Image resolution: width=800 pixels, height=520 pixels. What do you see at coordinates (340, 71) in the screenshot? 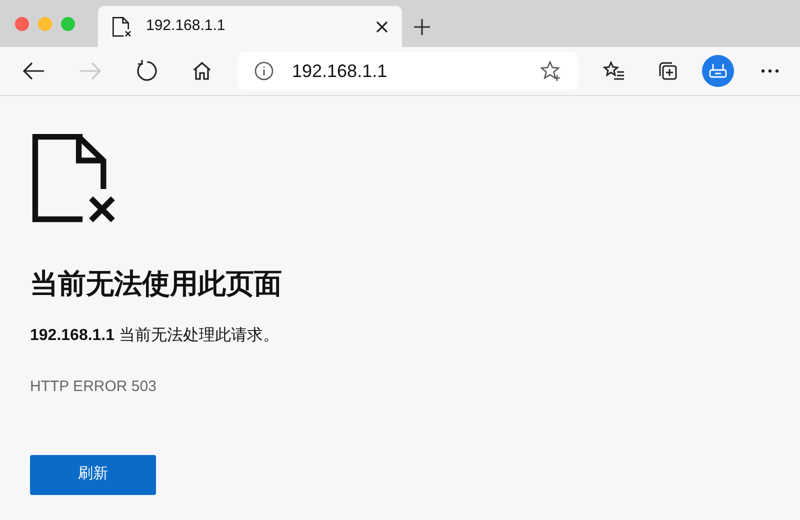
I see `url-text: 192.168.1.1` at bounding box center [340, 71].